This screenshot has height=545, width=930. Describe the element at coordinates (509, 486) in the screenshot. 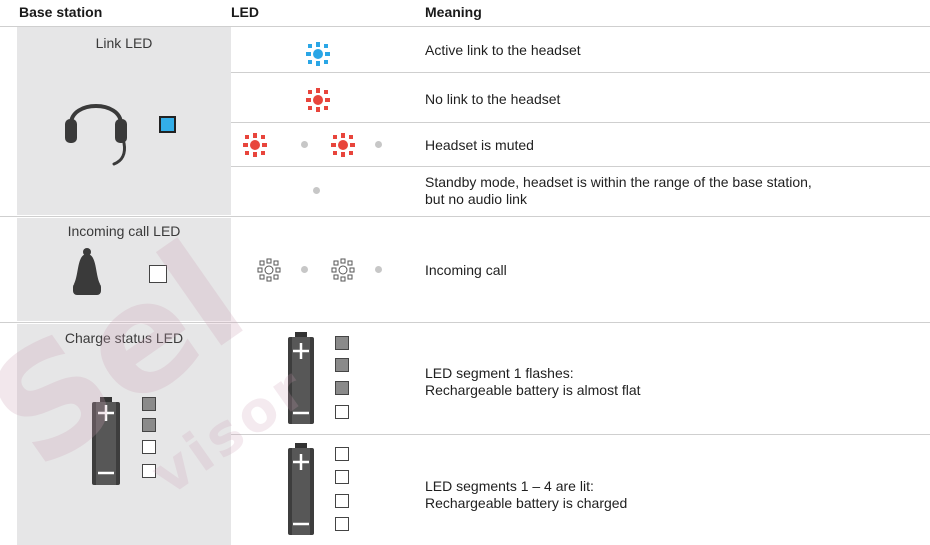

I see `meaning-line: LED segments 1 – 4 are lit:` at that location.